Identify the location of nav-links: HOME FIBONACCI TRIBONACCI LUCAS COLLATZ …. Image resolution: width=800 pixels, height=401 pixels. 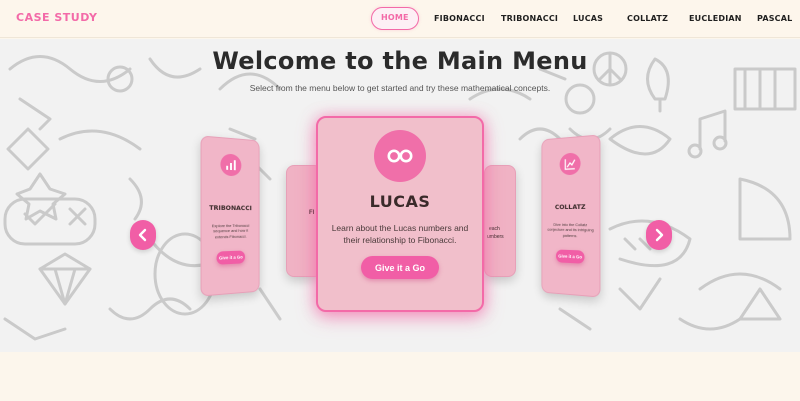
(581, 19).